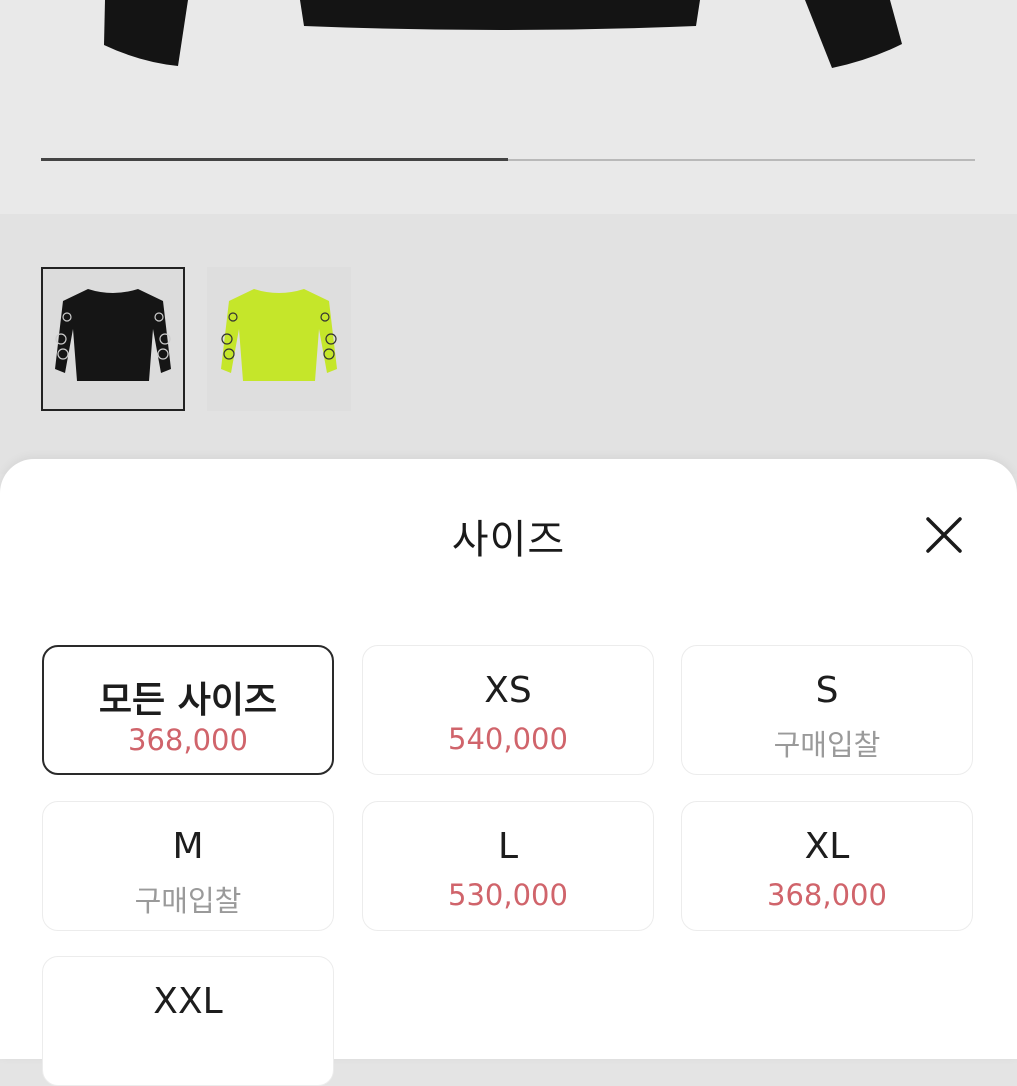 This screenshot has height=1086, width=1017. What do you see at coordinates (508, 690) in the screenshot?
I see `size-label: XS` at bounding box center [508, 690].